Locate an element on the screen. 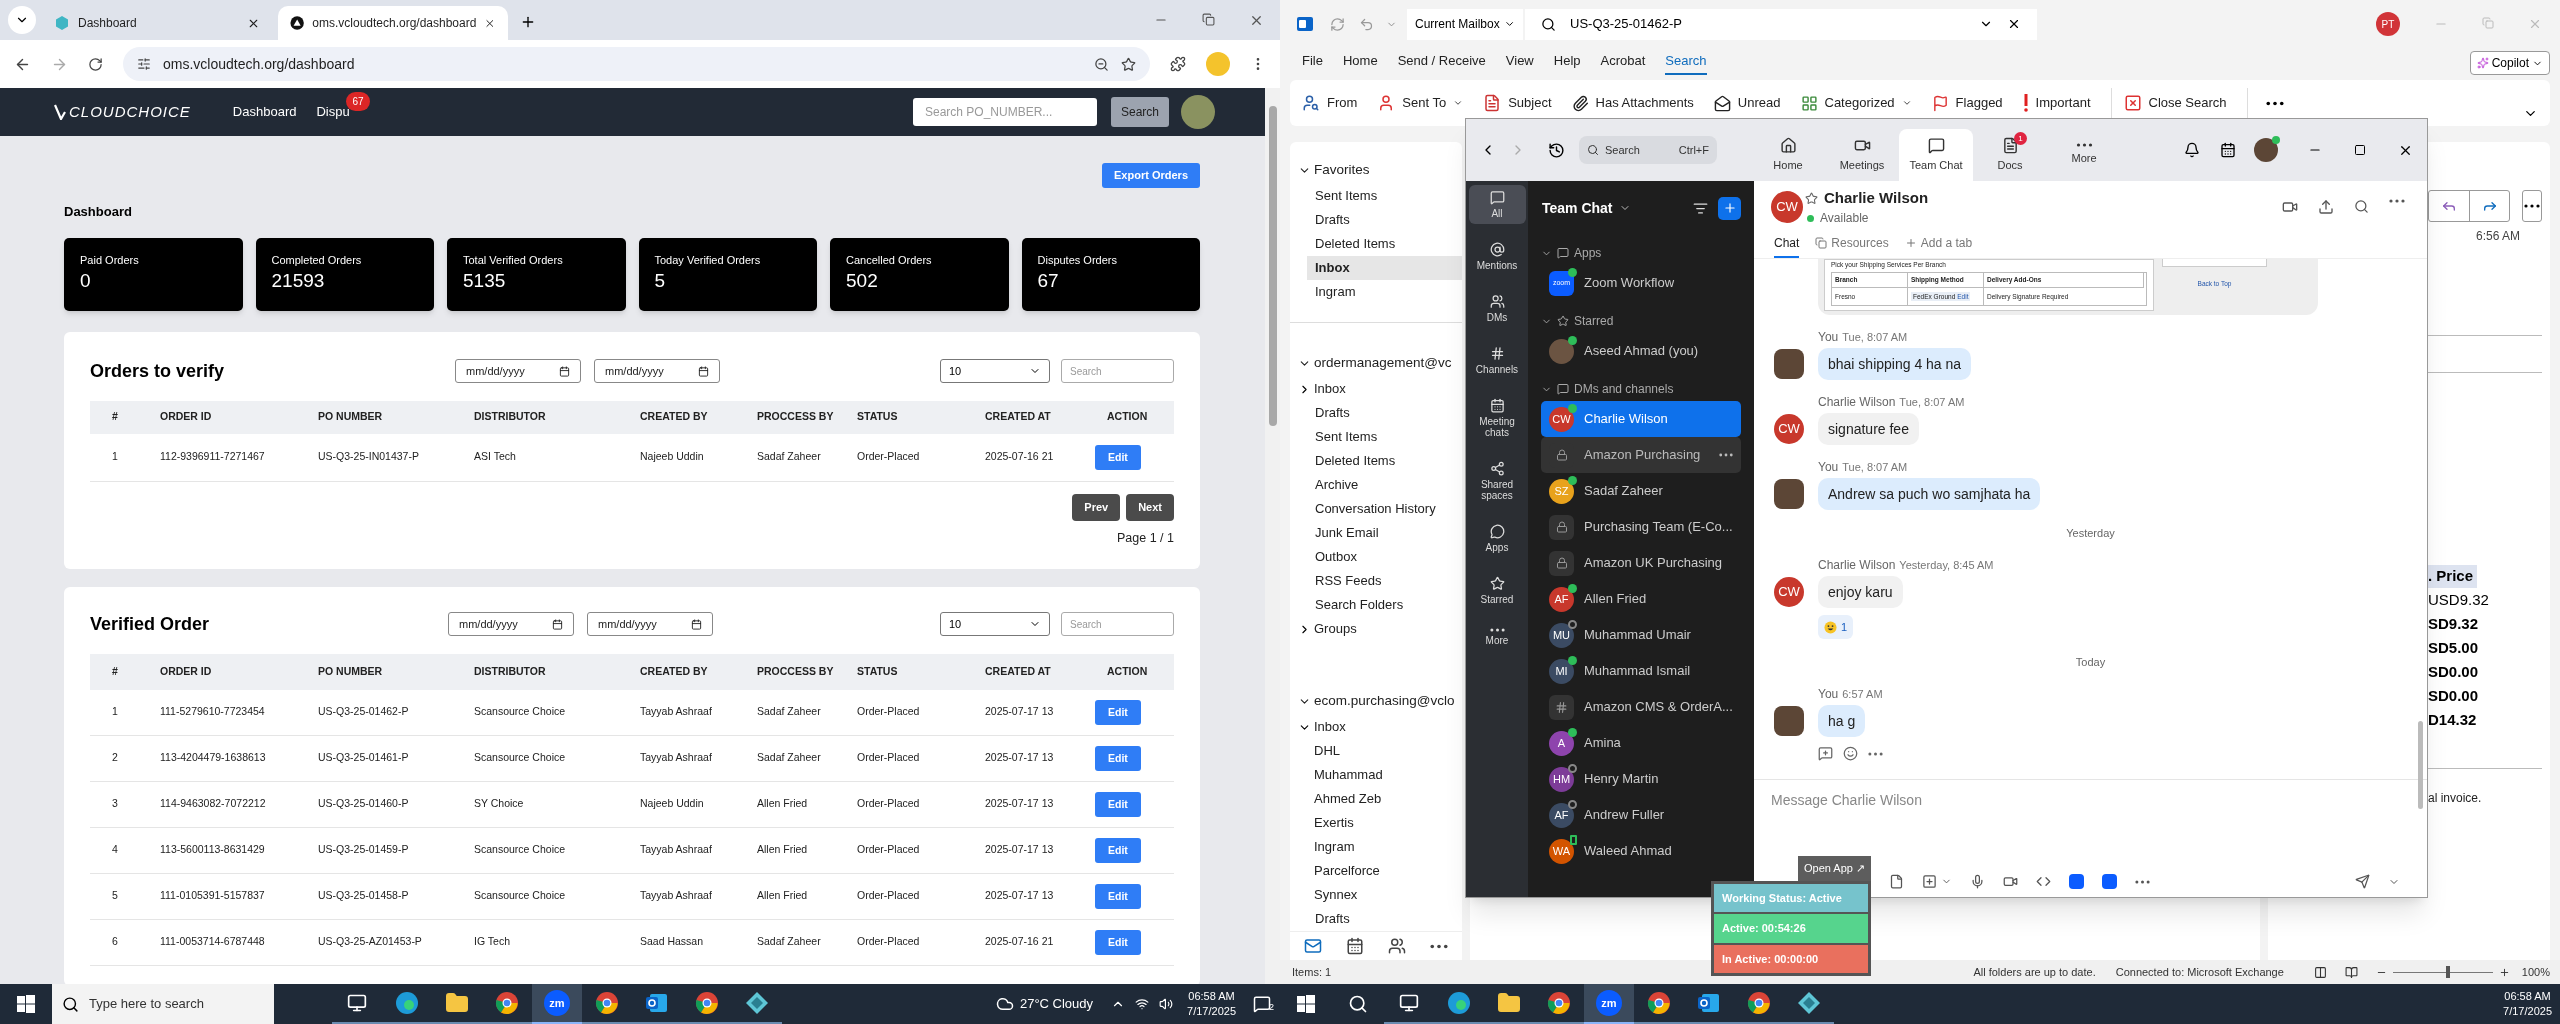  rail-item: All is located at coordinates (1497, 204).